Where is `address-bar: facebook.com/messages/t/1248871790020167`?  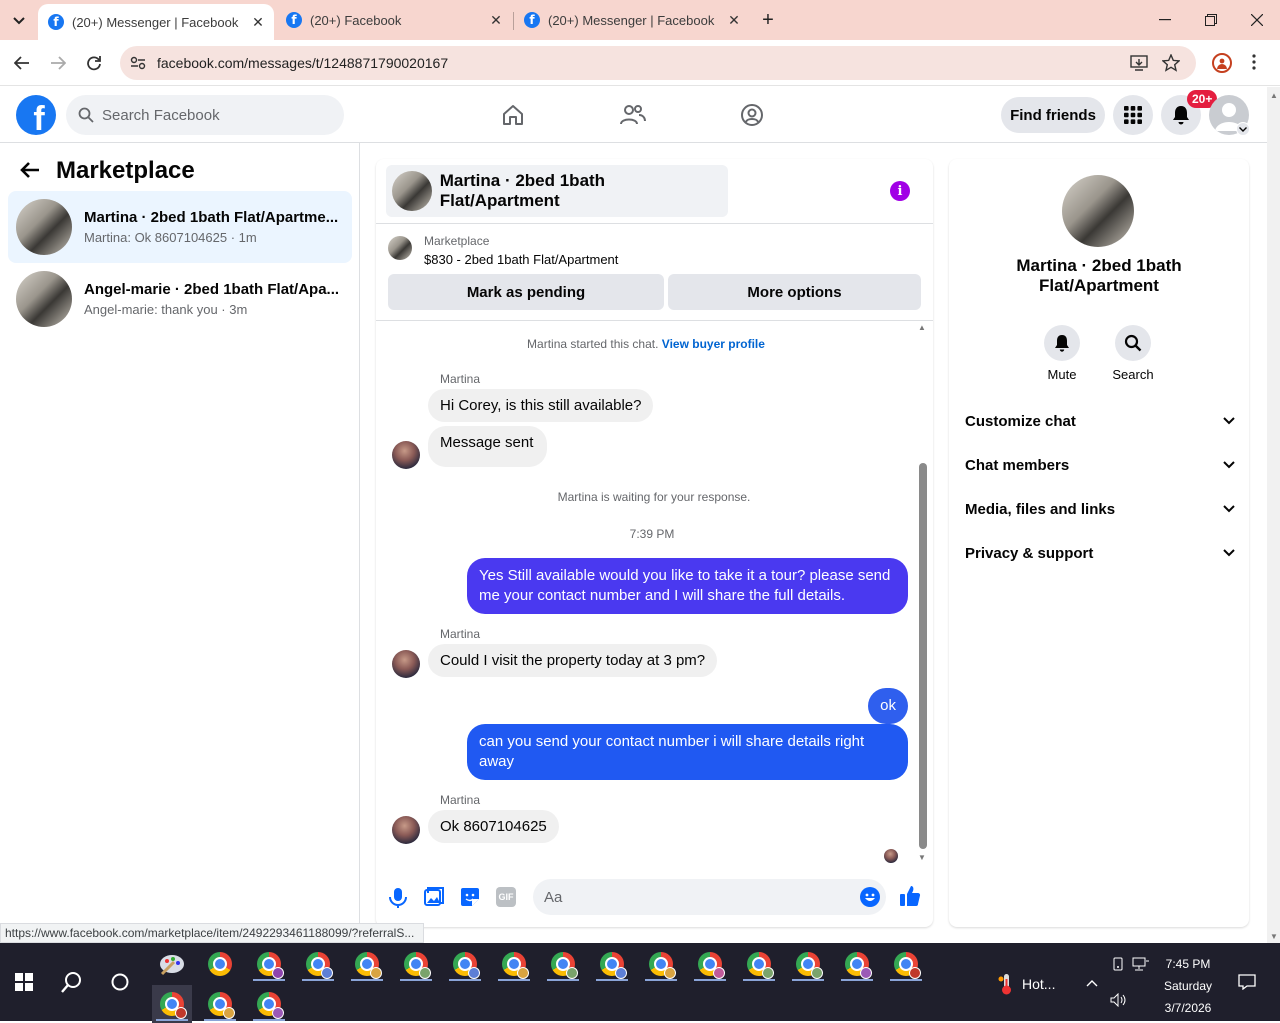
address-bar: facebook.com/messages/t/1248871790020167 is located at coordinates (658, 63).